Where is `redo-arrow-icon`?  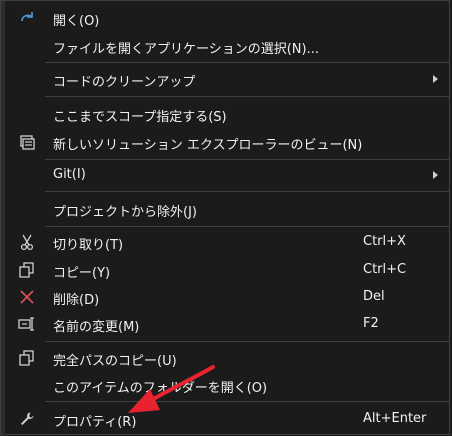 redo-arrow-icon is located at coordinates (27, 18).